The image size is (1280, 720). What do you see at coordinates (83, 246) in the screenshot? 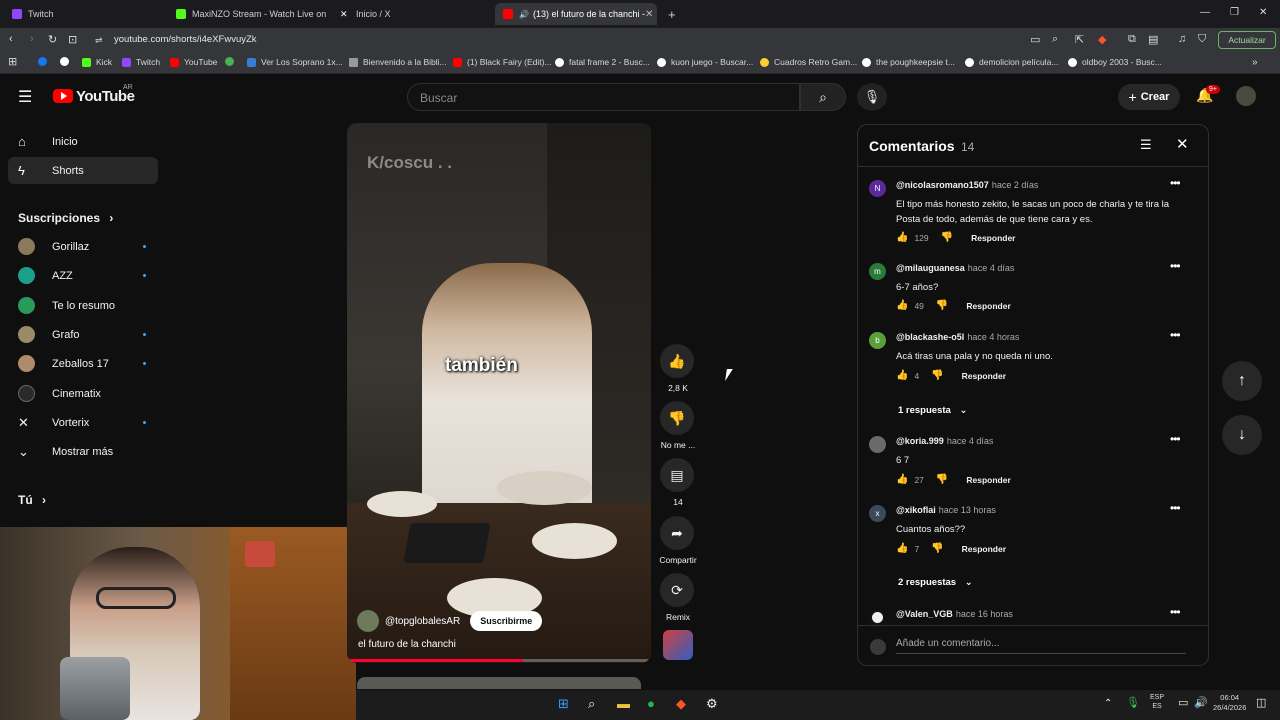
I see `sidebar-item-gorillaz: Gorillaz` at bounding box center [83, 246].